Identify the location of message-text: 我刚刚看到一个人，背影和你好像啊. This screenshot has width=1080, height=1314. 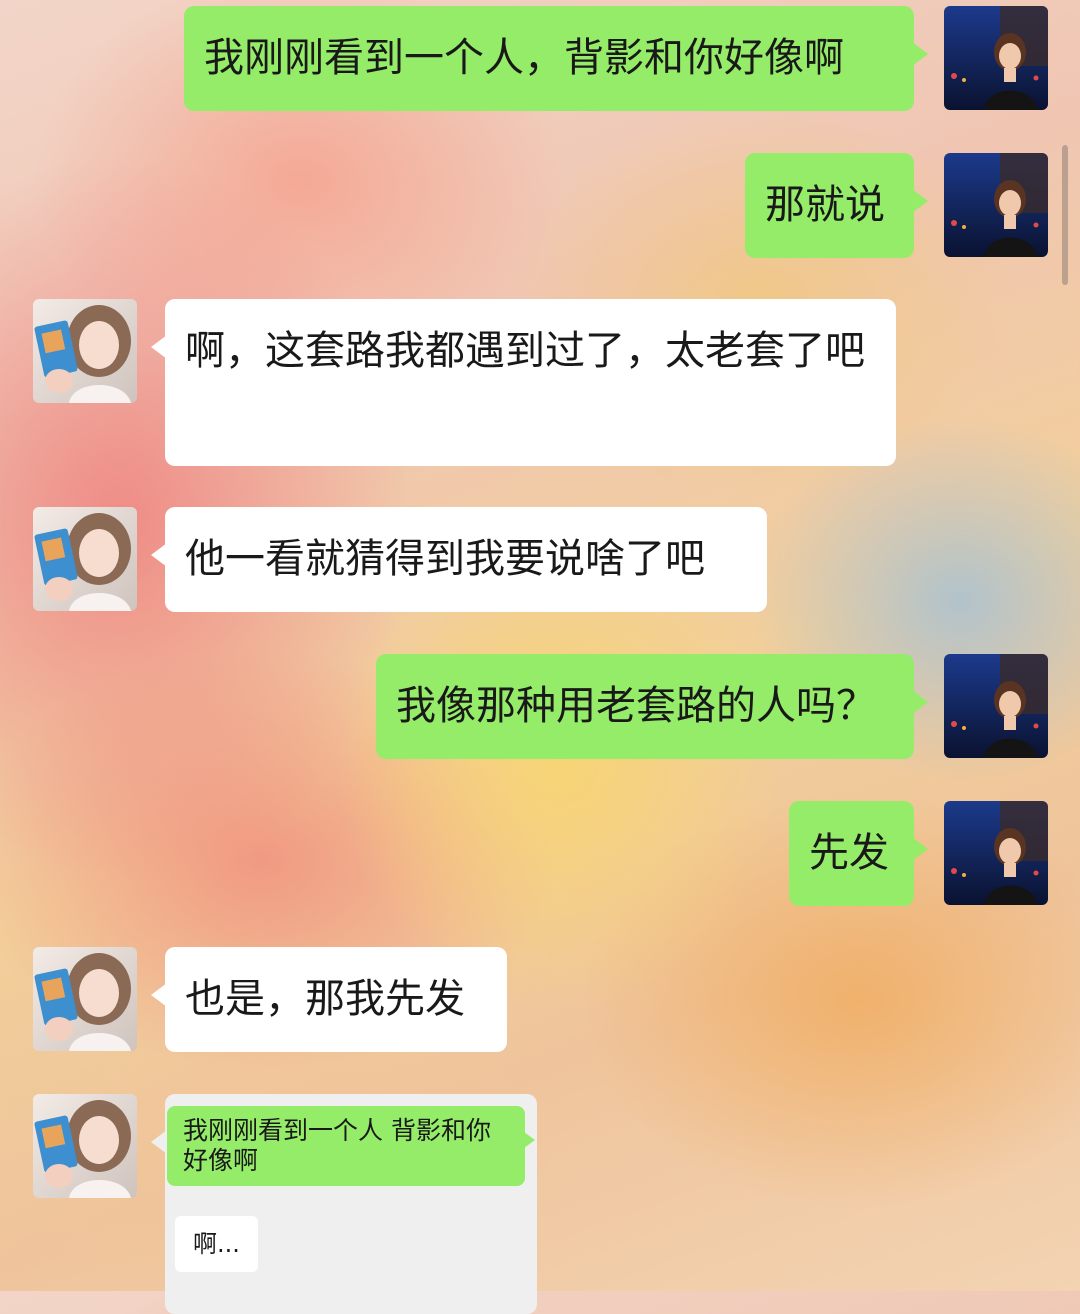
(524, 58).